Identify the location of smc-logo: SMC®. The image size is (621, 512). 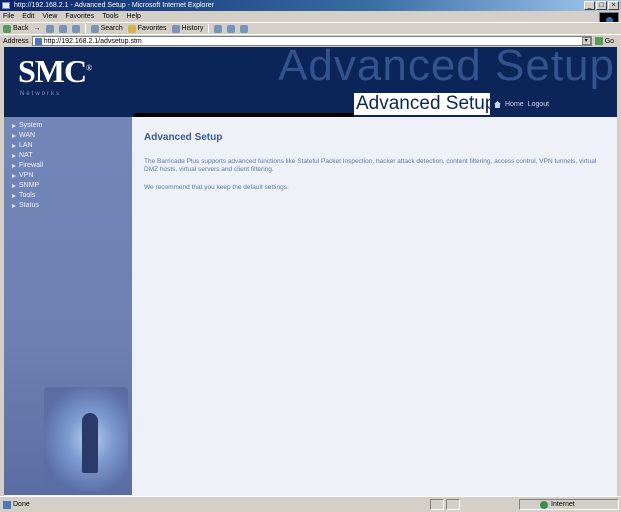
(55, 71).